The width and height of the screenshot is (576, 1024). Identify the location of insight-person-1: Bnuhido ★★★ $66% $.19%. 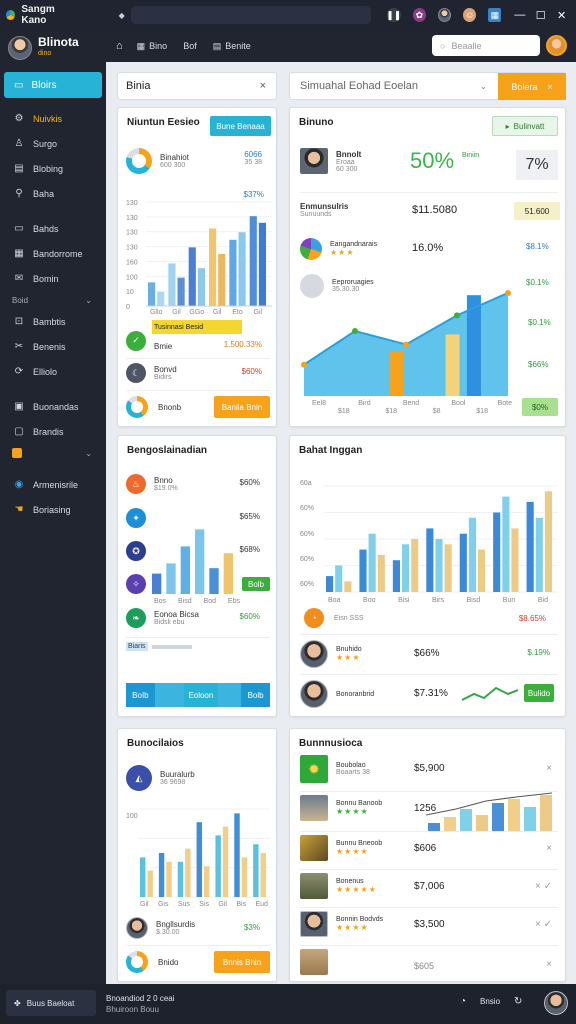
(429, 654).